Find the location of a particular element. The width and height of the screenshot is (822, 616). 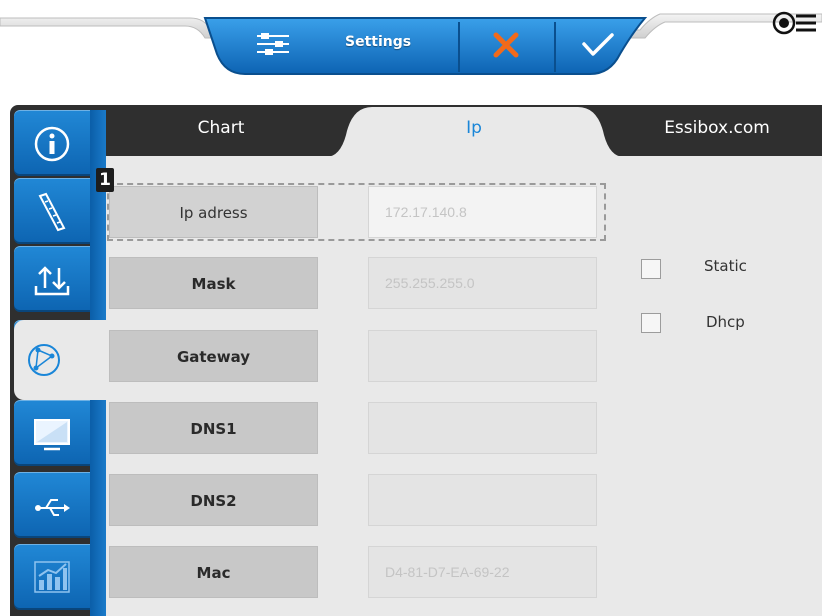

dns2-label: DNS2 is located at coordinates (213, 500).